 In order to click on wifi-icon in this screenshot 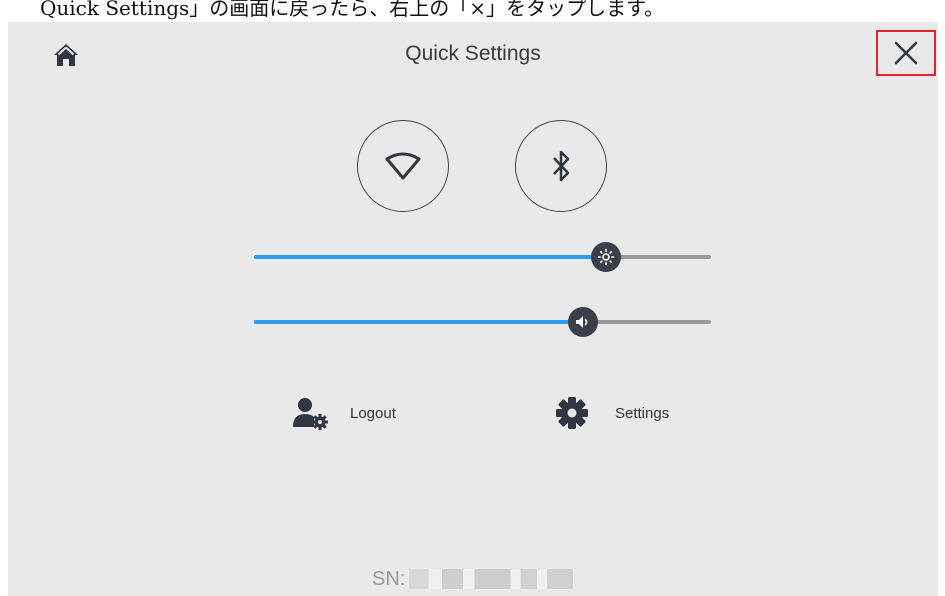, I will do `click(403, 166)`.